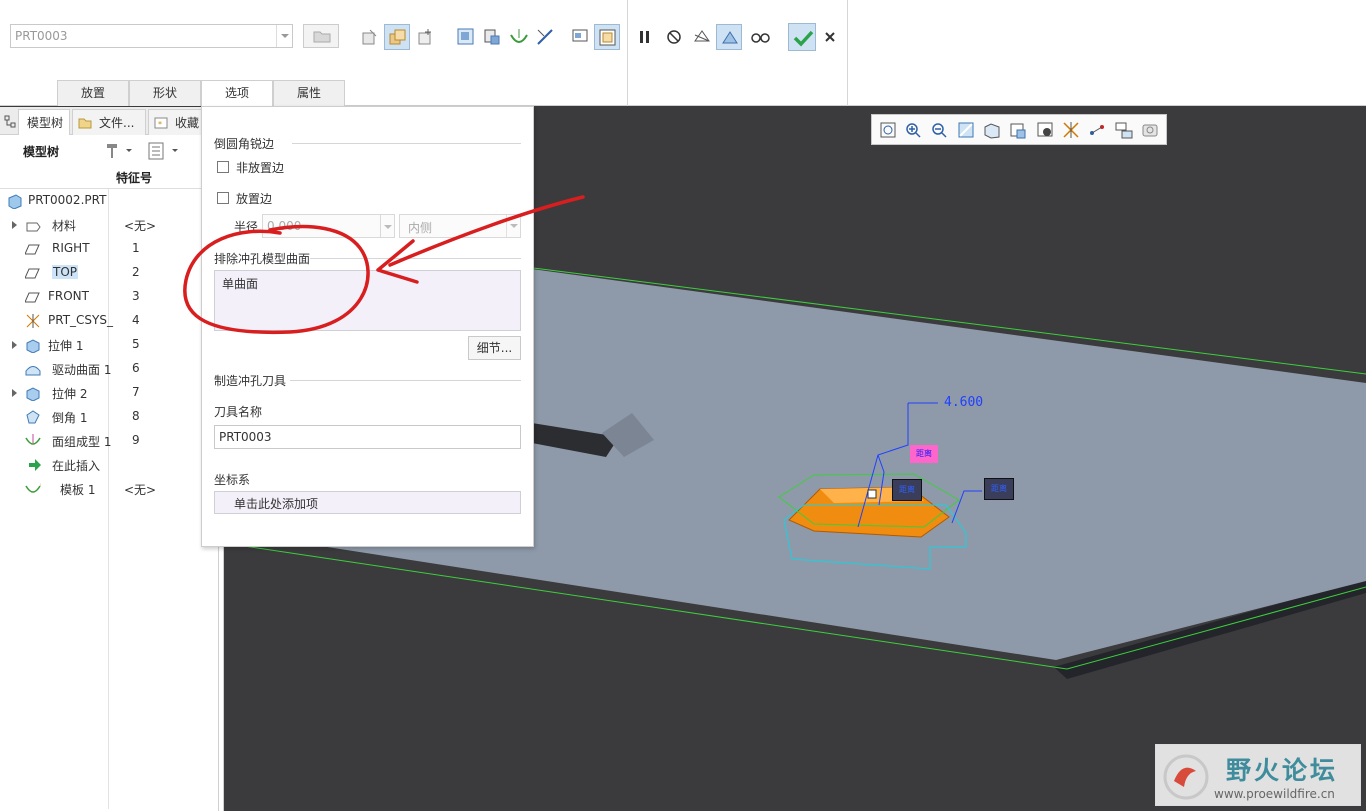 Image resolution: width=1366 pixels, height=811 pixels. What do you see at coordinates (33, 321) in the screenshot?
I see `csys-icon` at bounding box center [33, 321].